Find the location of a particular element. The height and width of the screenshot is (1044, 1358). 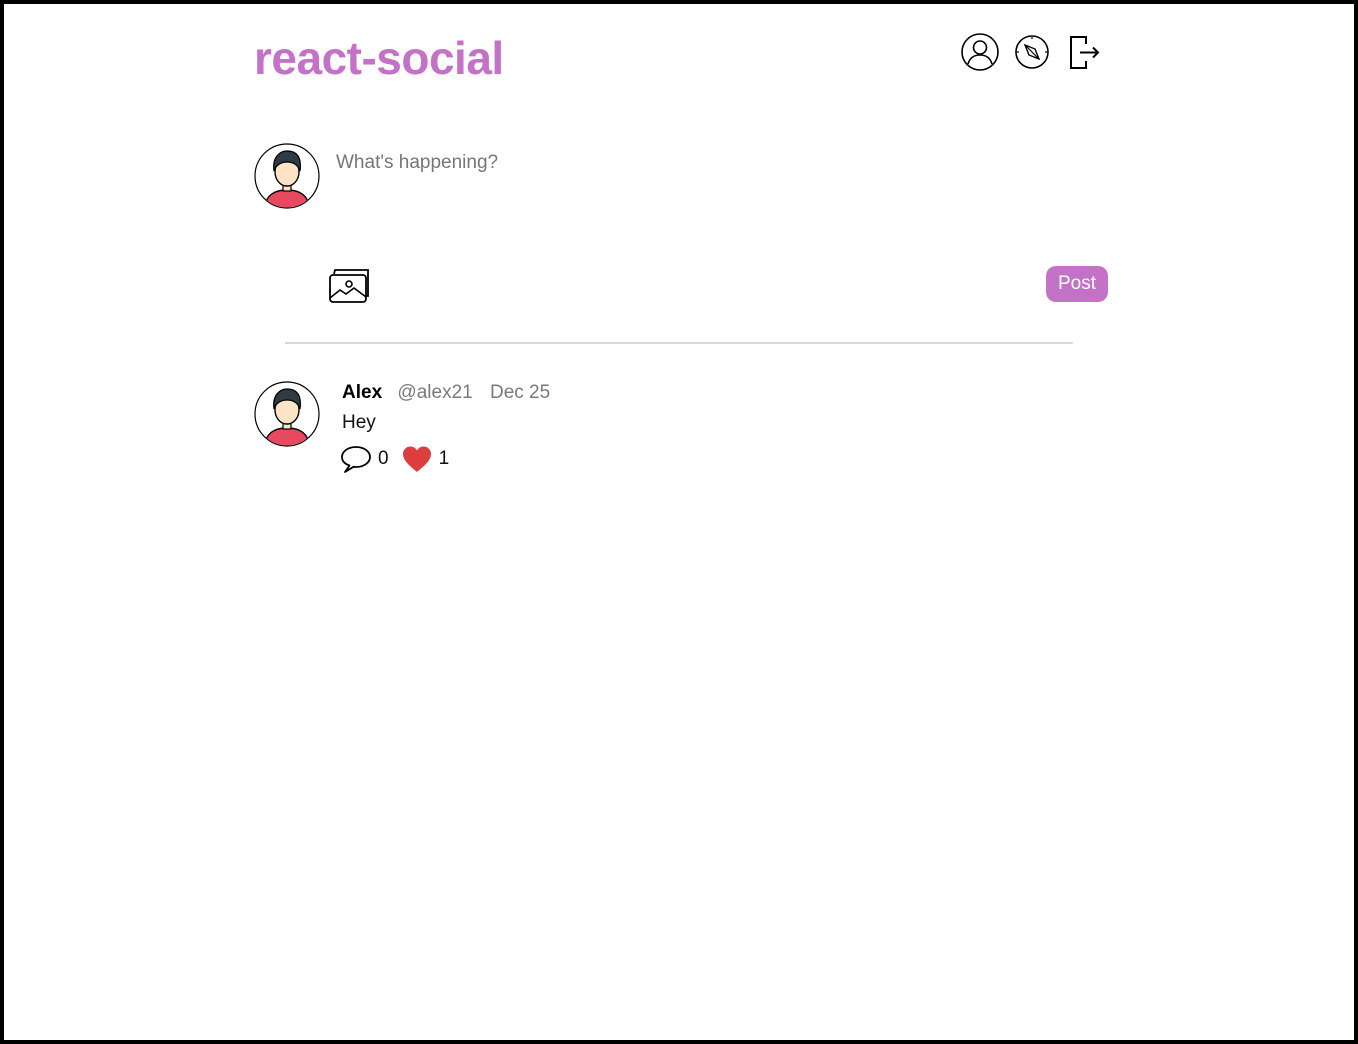

composer-avatar is located at coordinates (287, 176).